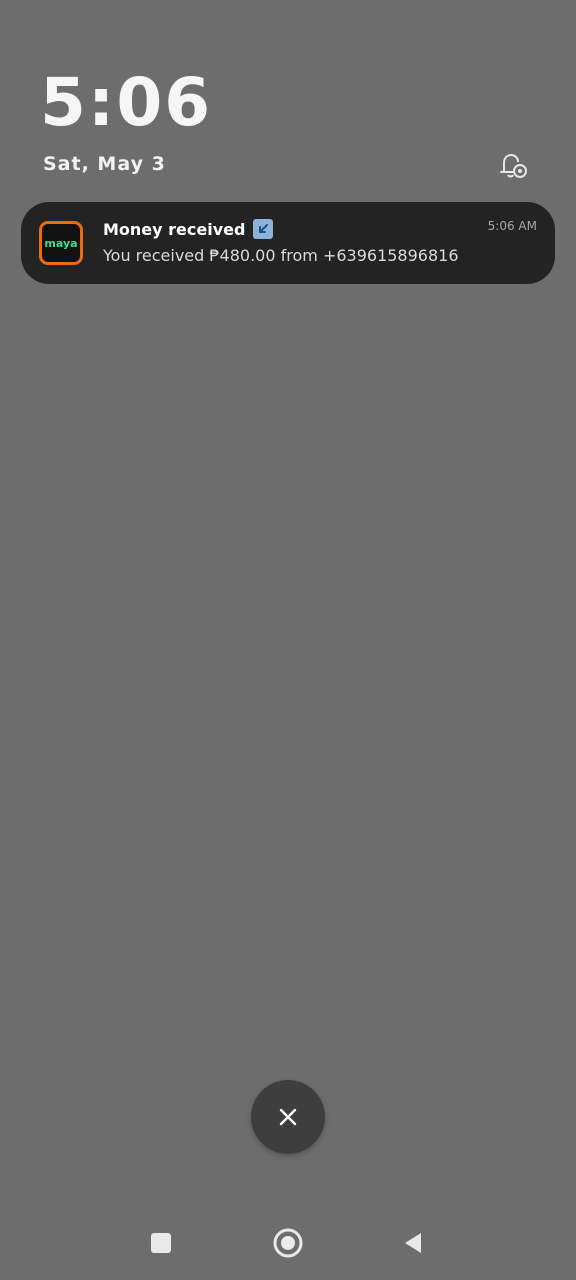 The height and width of the screenshot is (1280, 576). I want to click on square-icon, so click(161, 1243).